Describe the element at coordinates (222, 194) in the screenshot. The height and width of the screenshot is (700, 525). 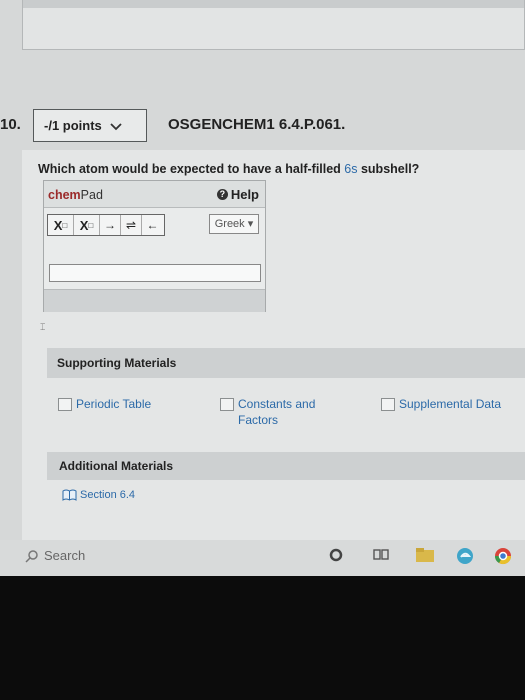
I see `help-icon: ?` at that location.